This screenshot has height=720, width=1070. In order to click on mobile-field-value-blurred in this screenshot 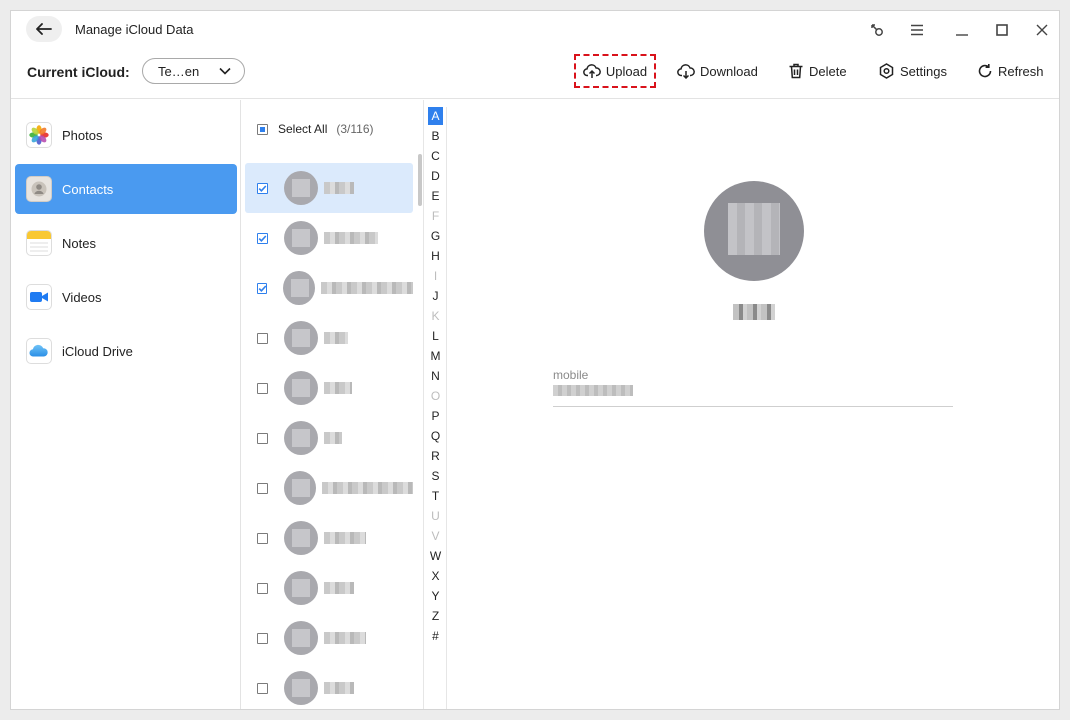, I will do `click(593, 390)`.